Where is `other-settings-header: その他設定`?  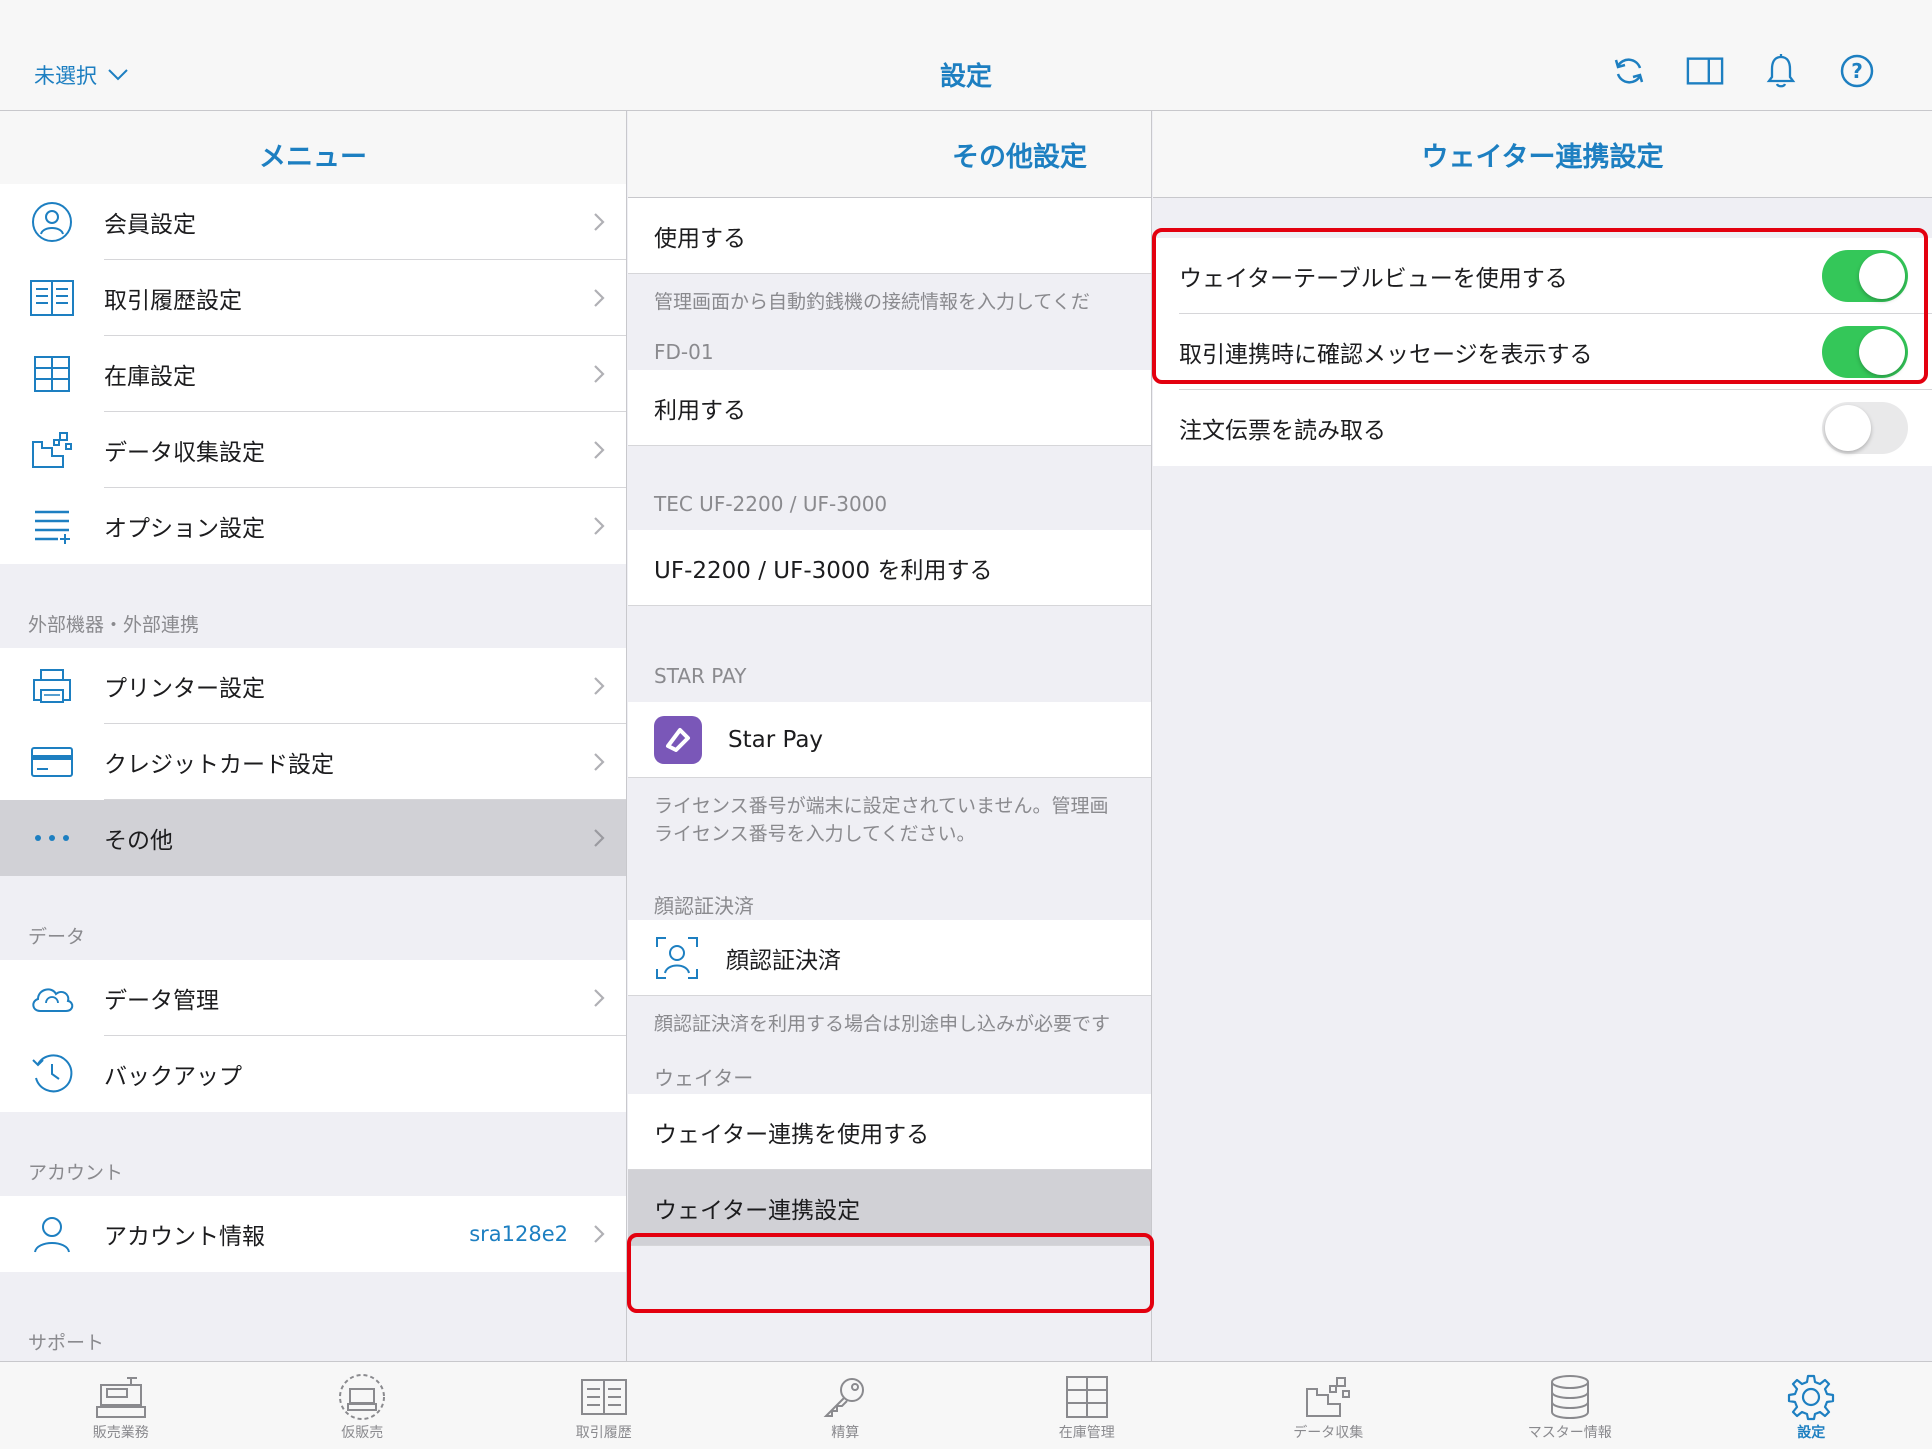
other-settings-header: その他設定 is located at coordinates (889, 154).